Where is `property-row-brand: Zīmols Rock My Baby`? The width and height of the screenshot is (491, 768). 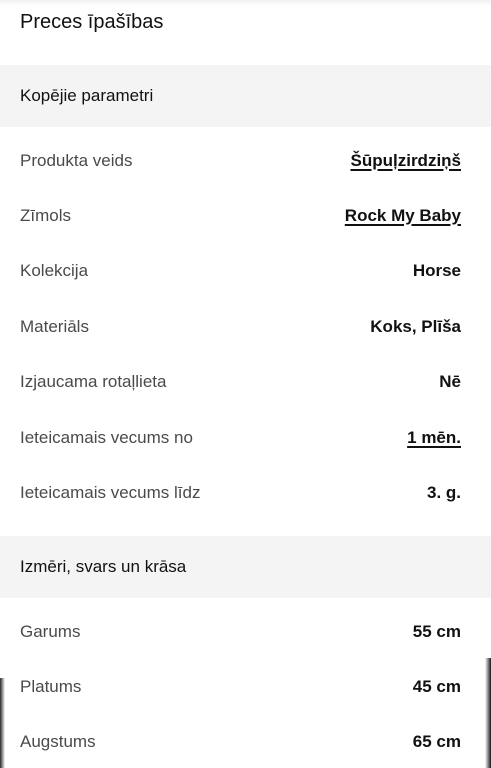
property-row-brand: Zīmols Rock My Baby is located at coordinates (245, 215).